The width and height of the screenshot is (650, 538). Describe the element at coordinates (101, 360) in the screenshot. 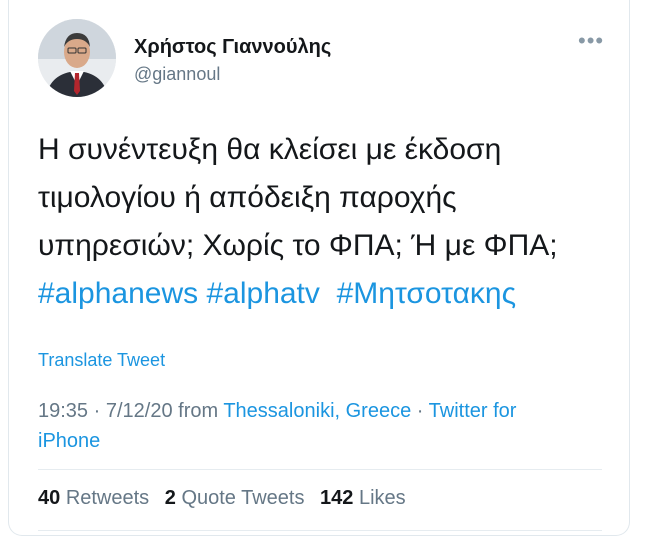

I see `translate-tweet-link: Translate Tweet` at that location.